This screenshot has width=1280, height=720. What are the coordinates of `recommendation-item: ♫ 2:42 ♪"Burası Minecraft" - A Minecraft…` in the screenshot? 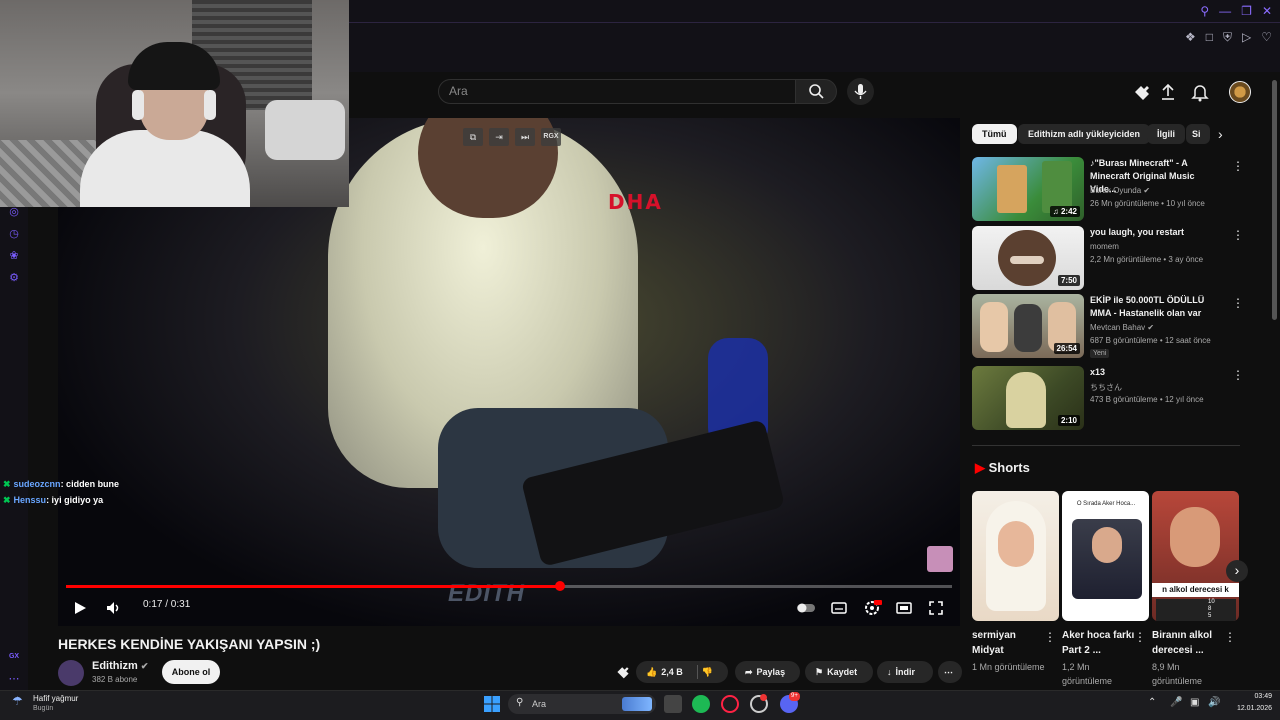 It's located at (1108, 189).